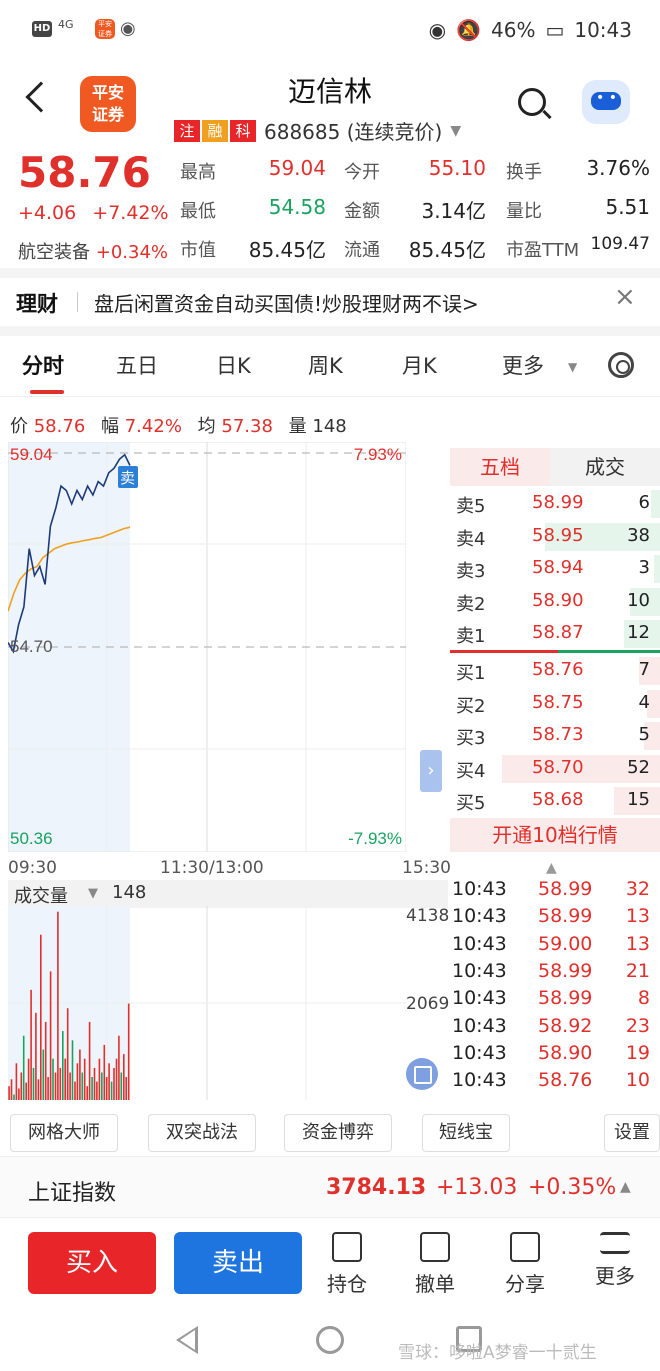 The width and height of the screenshot is (660, 1371). Describe the element at coordinates (286, 302) in the screenshot. I see `news-link: 盘后闲置资金自动买国债!炒股理财两不误>` at that location.